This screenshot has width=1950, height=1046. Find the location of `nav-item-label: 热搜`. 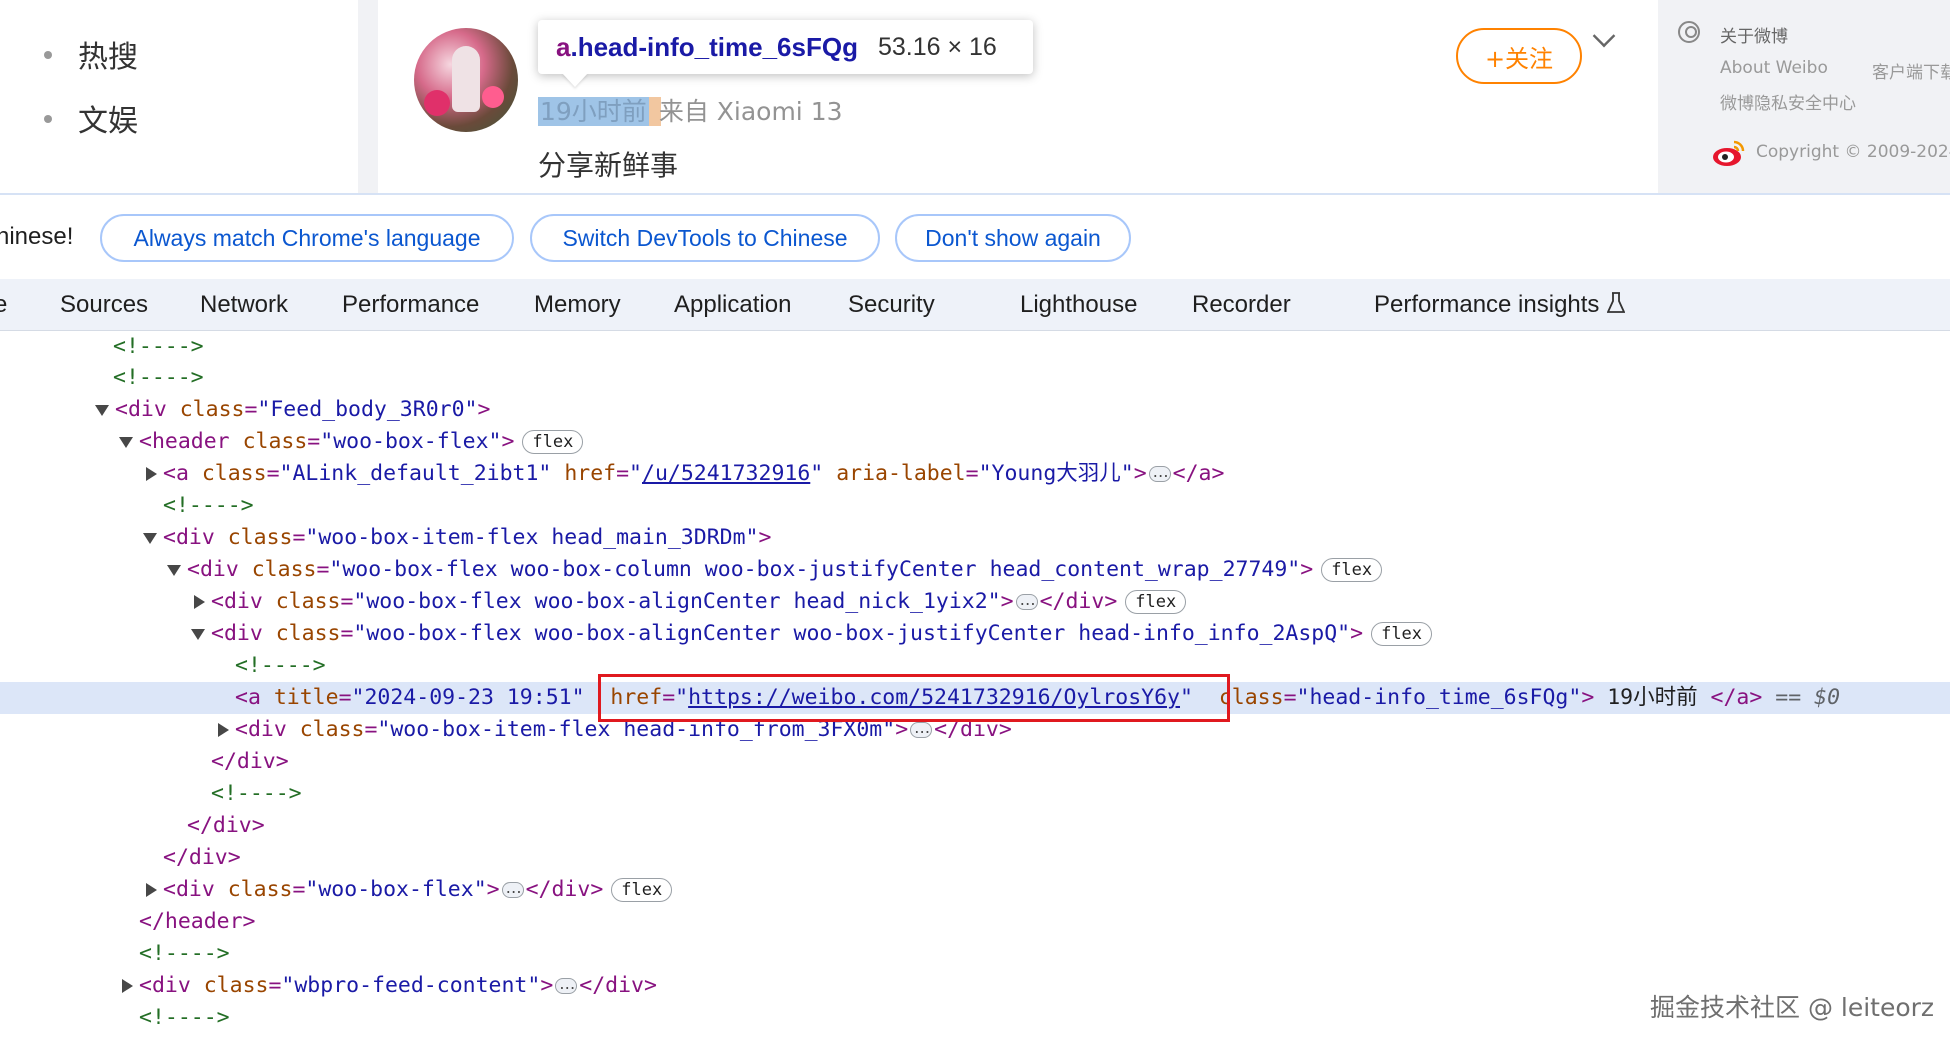

nav-item-label: 热搜 is located at coordinates (108, 57).